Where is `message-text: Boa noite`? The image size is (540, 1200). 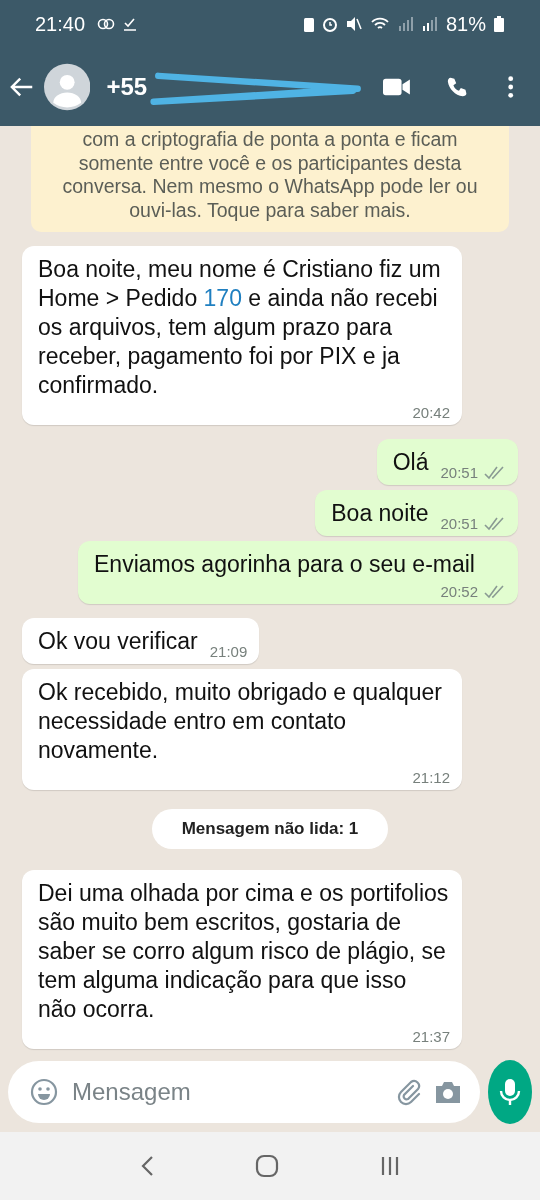 message-text: Boa noite is located at coordinates (380, 513).